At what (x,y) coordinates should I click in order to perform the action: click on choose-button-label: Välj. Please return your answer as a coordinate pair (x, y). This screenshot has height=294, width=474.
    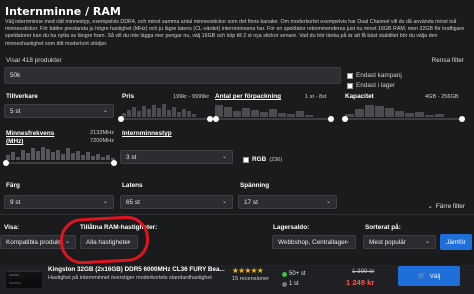
    Looking at the image, I should click on (435, 276).